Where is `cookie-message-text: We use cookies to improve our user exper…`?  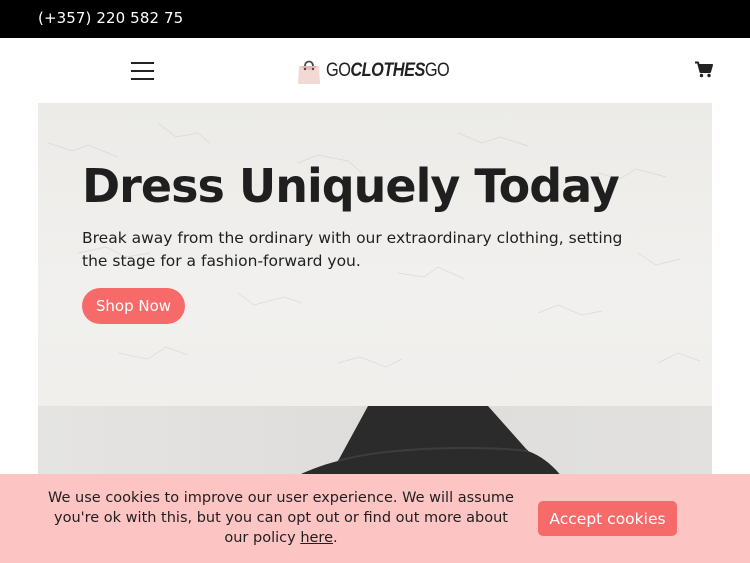 cookie-message-text: We use cookies to improve our user exper… is located at coordinates (281, 518).